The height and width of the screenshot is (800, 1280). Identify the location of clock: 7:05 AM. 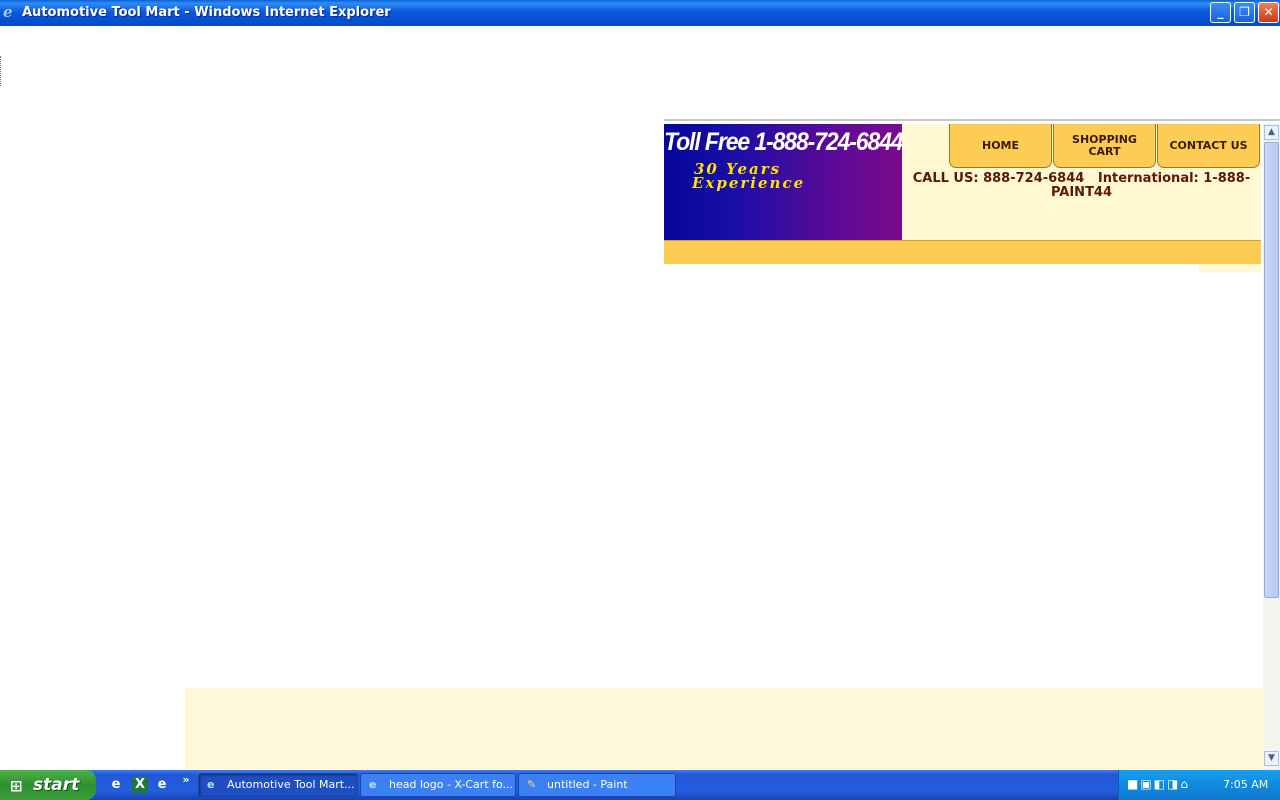
(1245, 784).